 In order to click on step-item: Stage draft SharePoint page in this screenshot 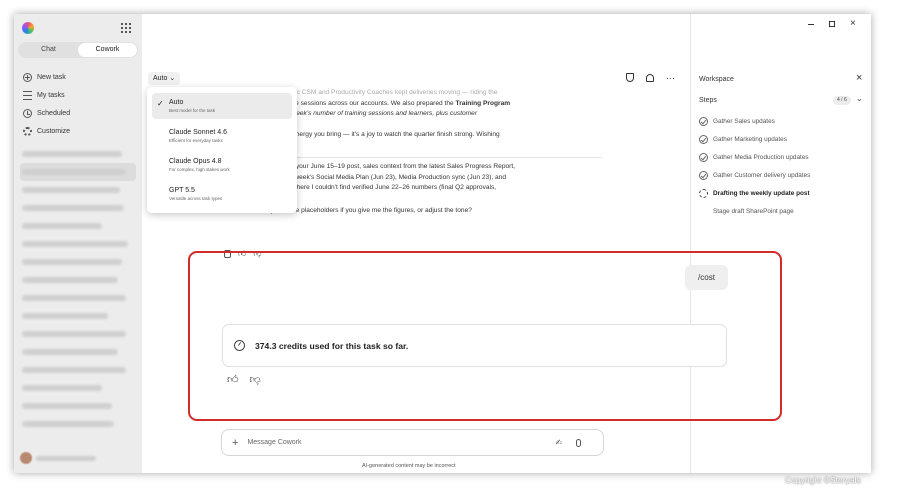, I will do `click(753, 211)`.